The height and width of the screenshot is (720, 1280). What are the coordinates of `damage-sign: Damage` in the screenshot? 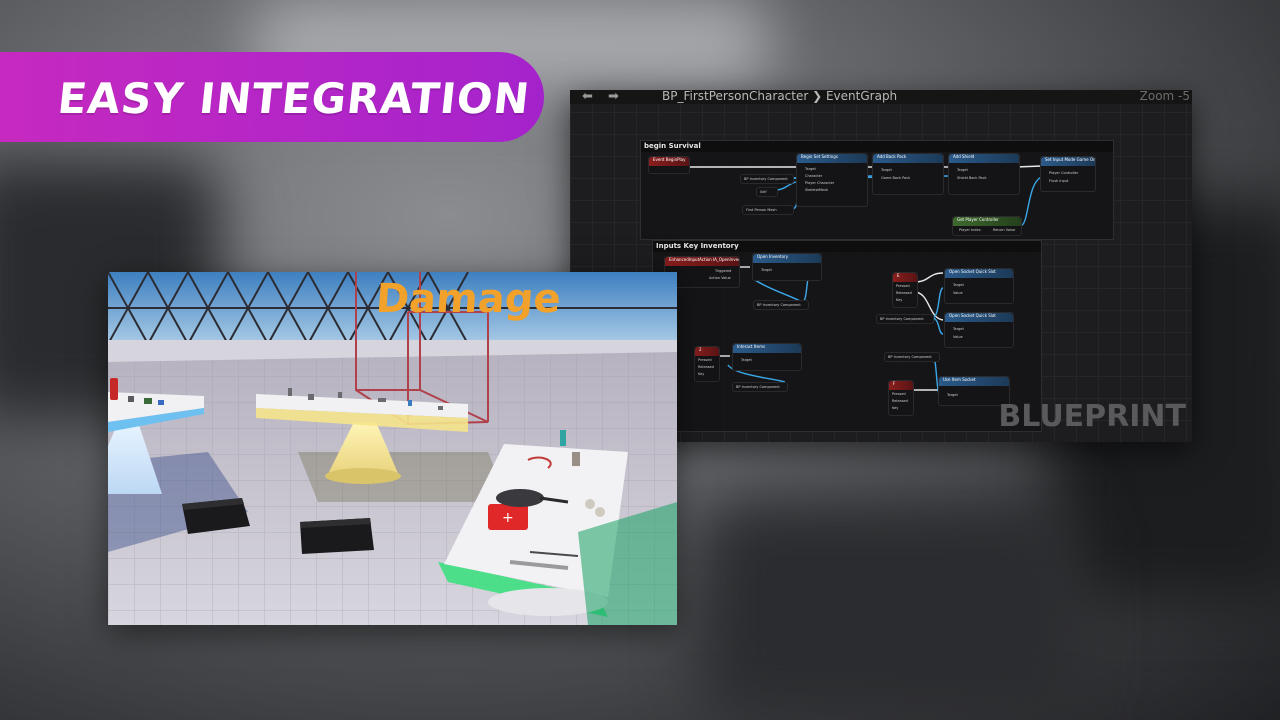 It's located at (468, 299).